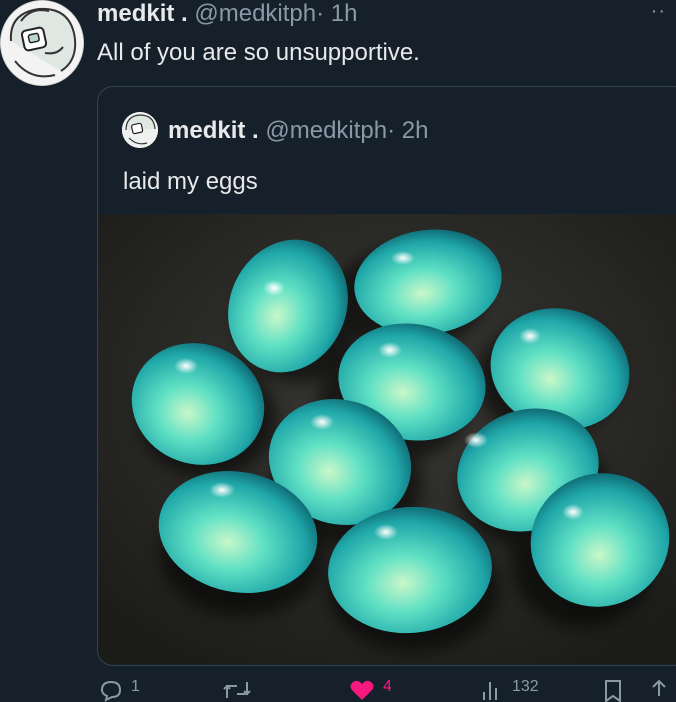 This screenshot has width=676, height=702. I want to click on quoted-author-avatar, so click(140, 130).